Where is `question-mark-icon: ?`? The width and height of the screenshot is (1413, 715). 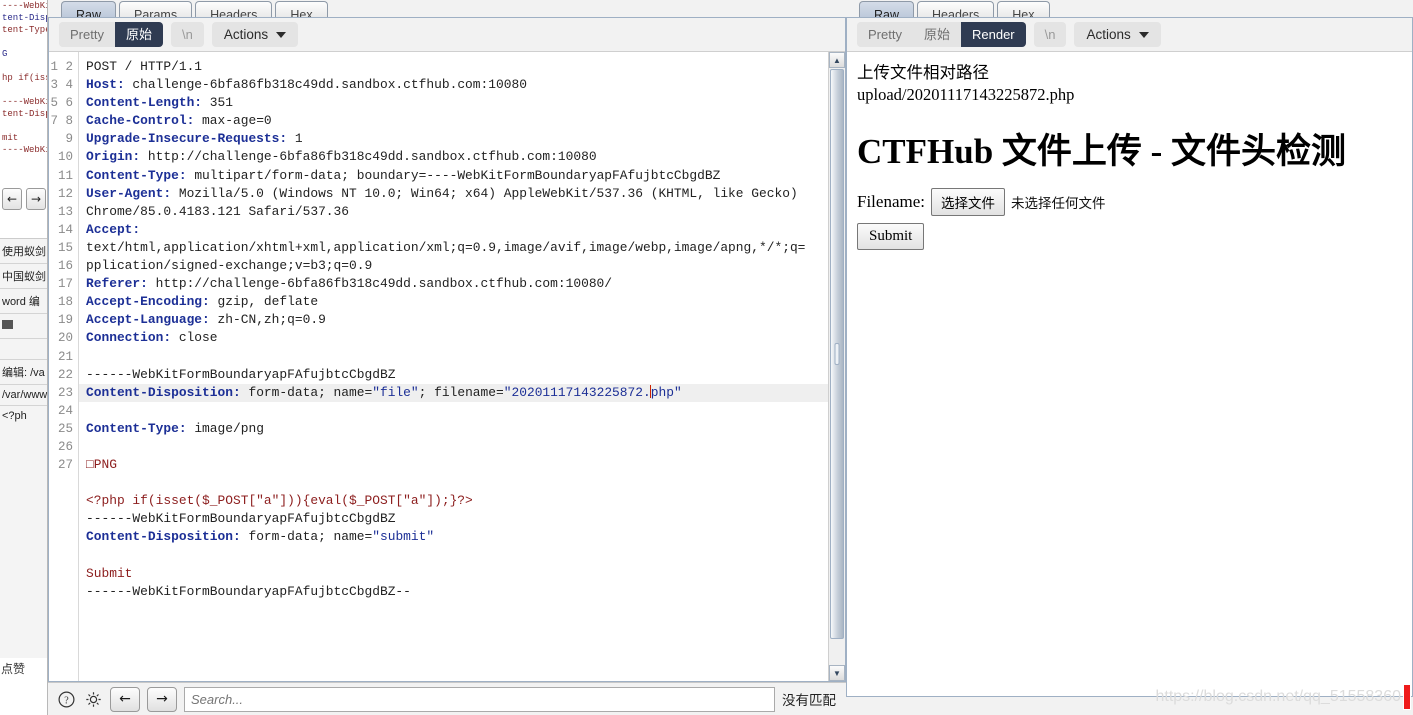
question-mark-icon: ? is located at coordinates (66, 699).